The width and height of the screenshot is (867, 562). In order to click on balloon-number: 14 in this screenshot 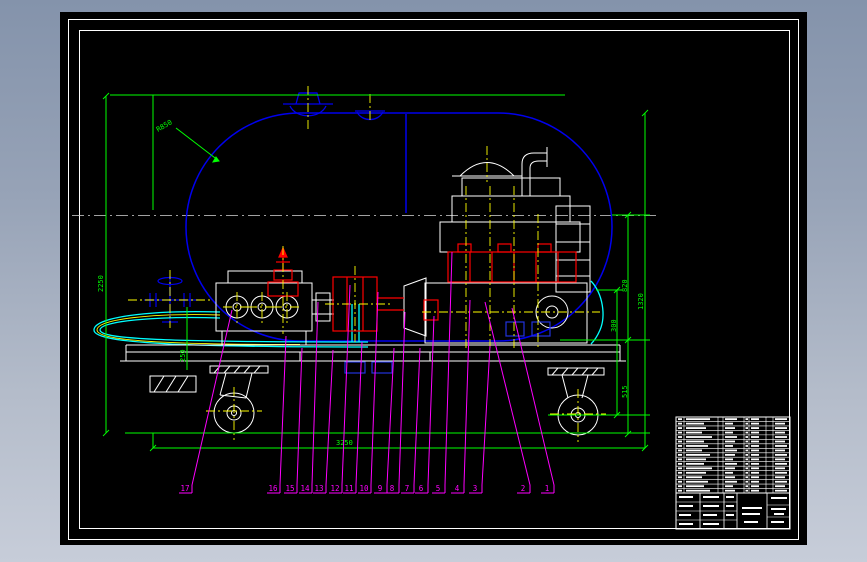, I will do `click(305, 488)`.